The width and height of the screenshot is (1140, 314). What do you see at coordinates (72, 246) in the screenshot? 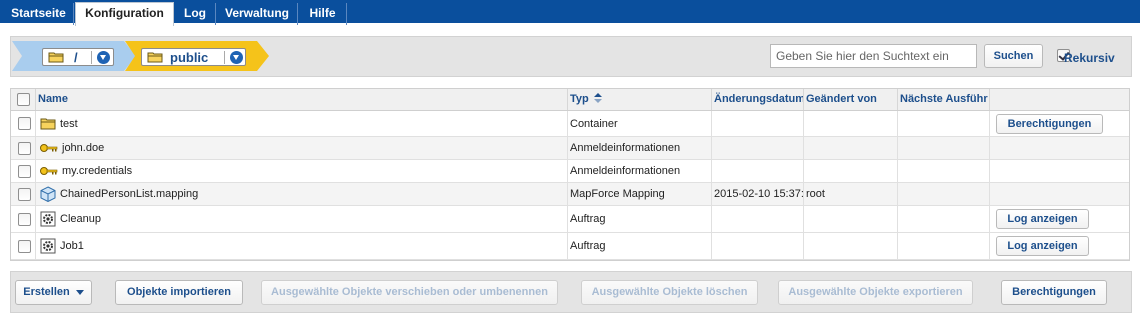
I see `item-name: Job1` at bounding box center [72, 246].